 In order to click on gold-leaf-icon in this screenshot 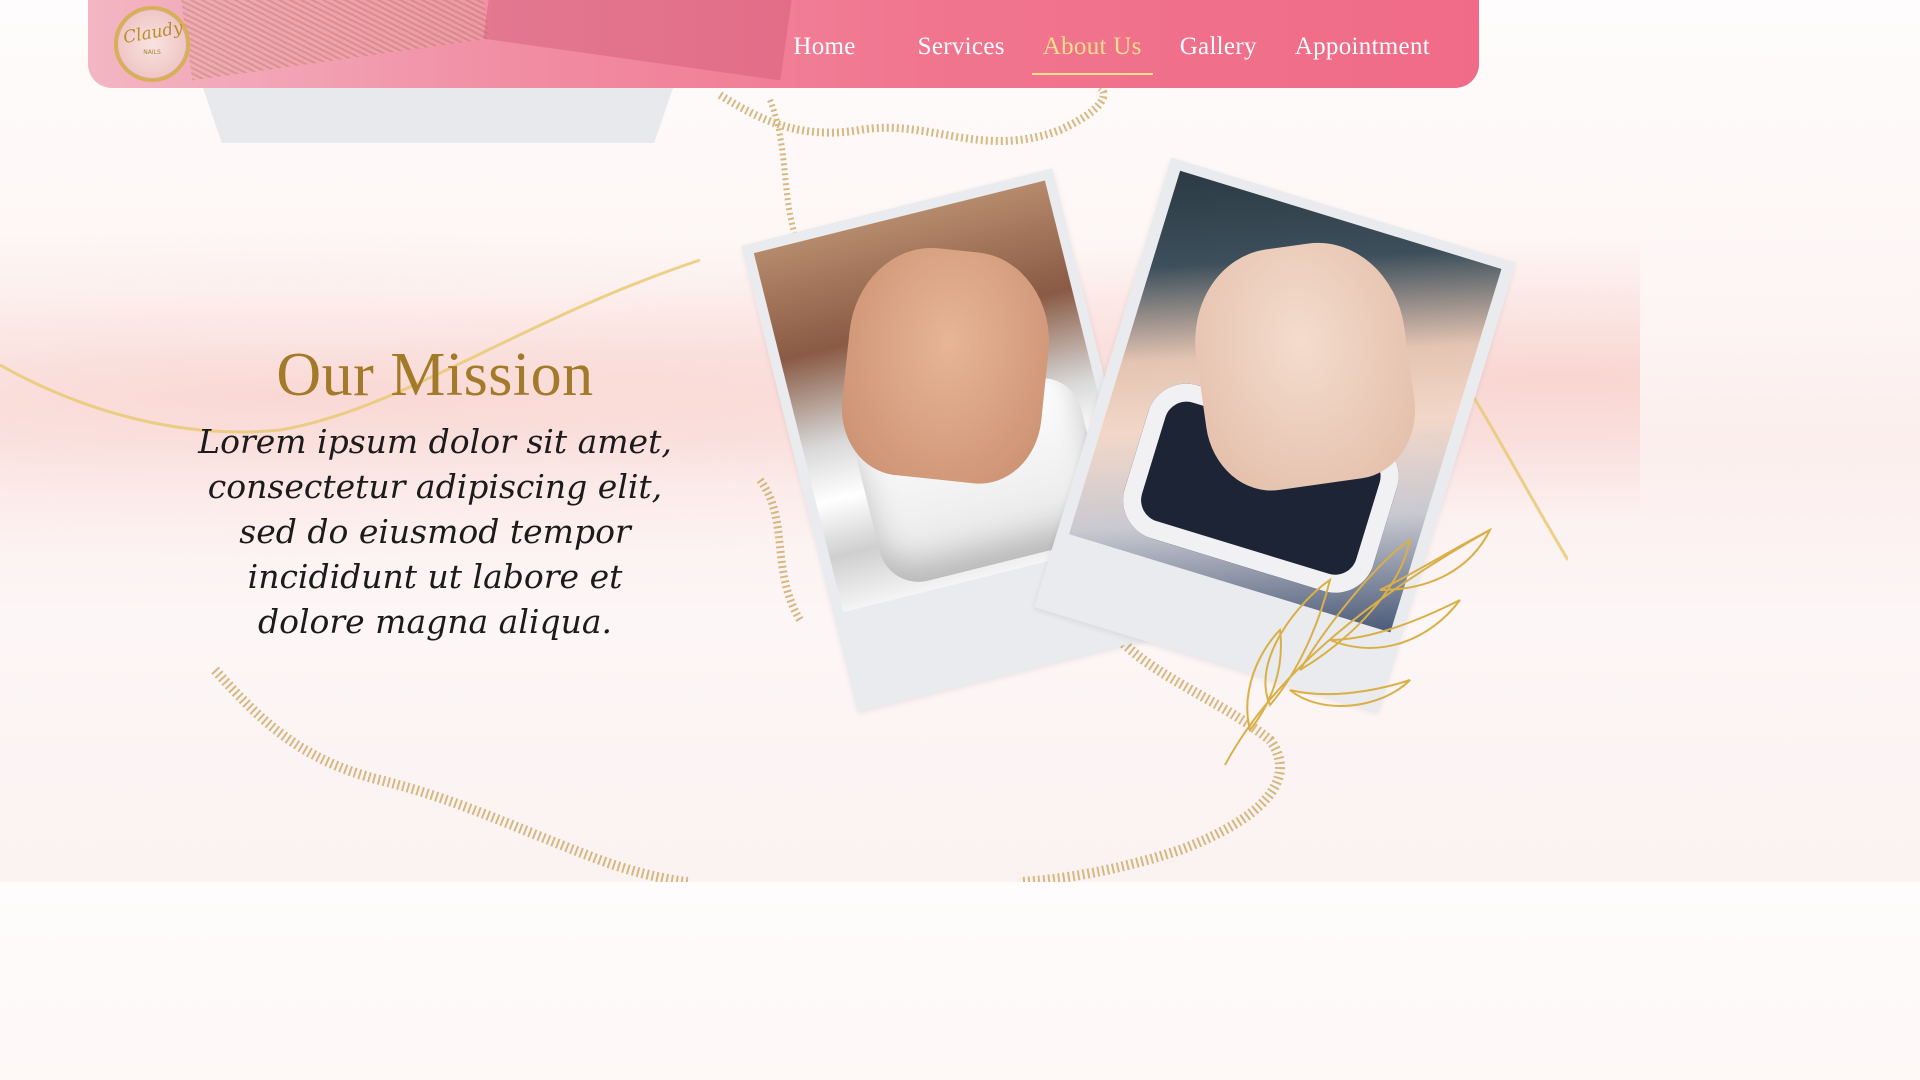, I will do `click(1358, 646)`.